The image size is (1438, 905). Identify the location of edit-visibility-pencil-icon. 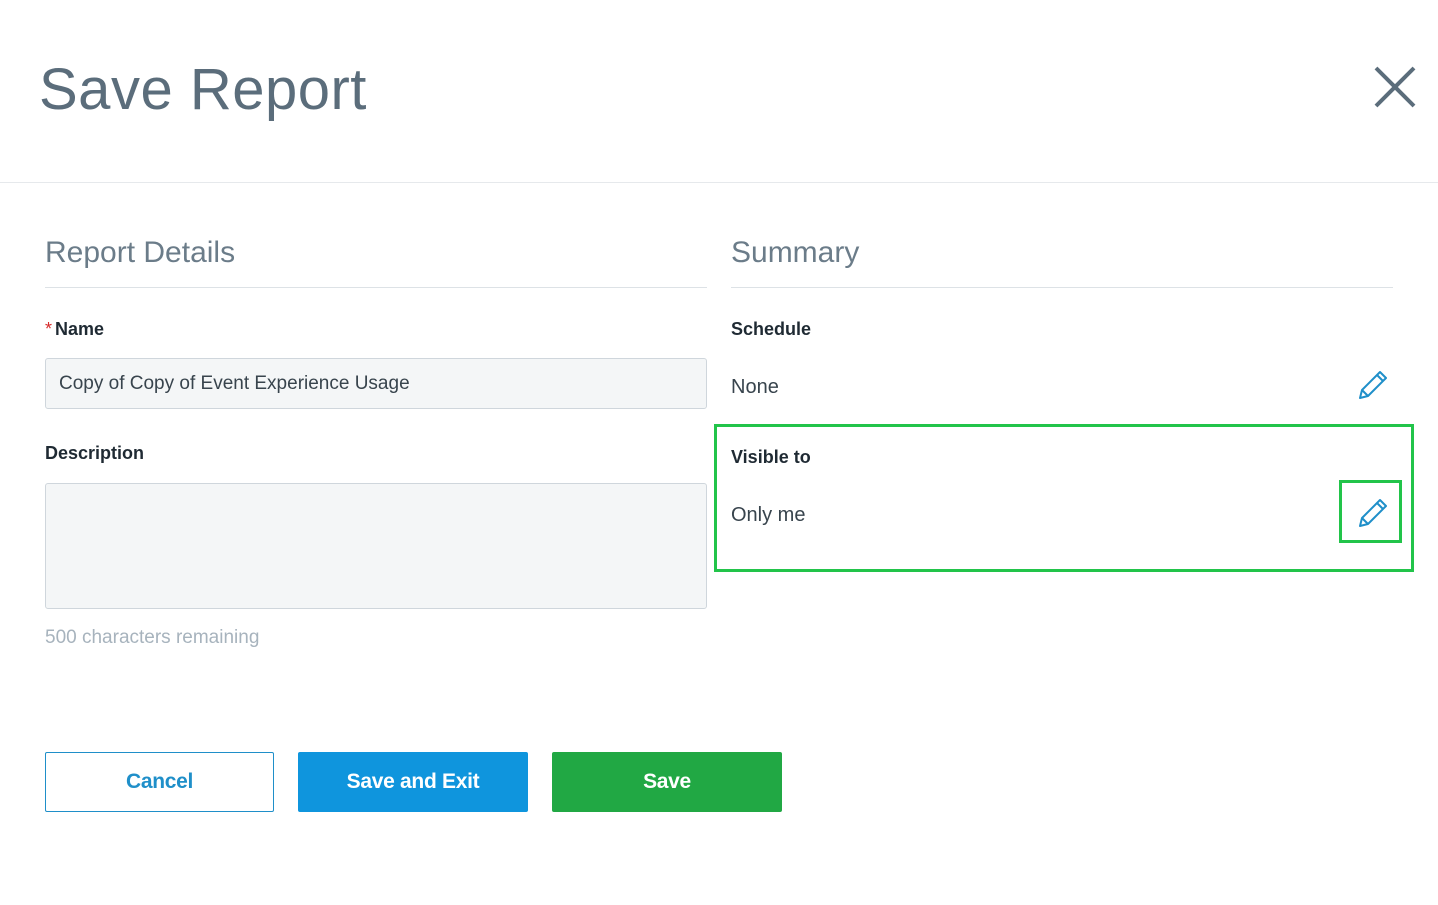
(1373, 513).